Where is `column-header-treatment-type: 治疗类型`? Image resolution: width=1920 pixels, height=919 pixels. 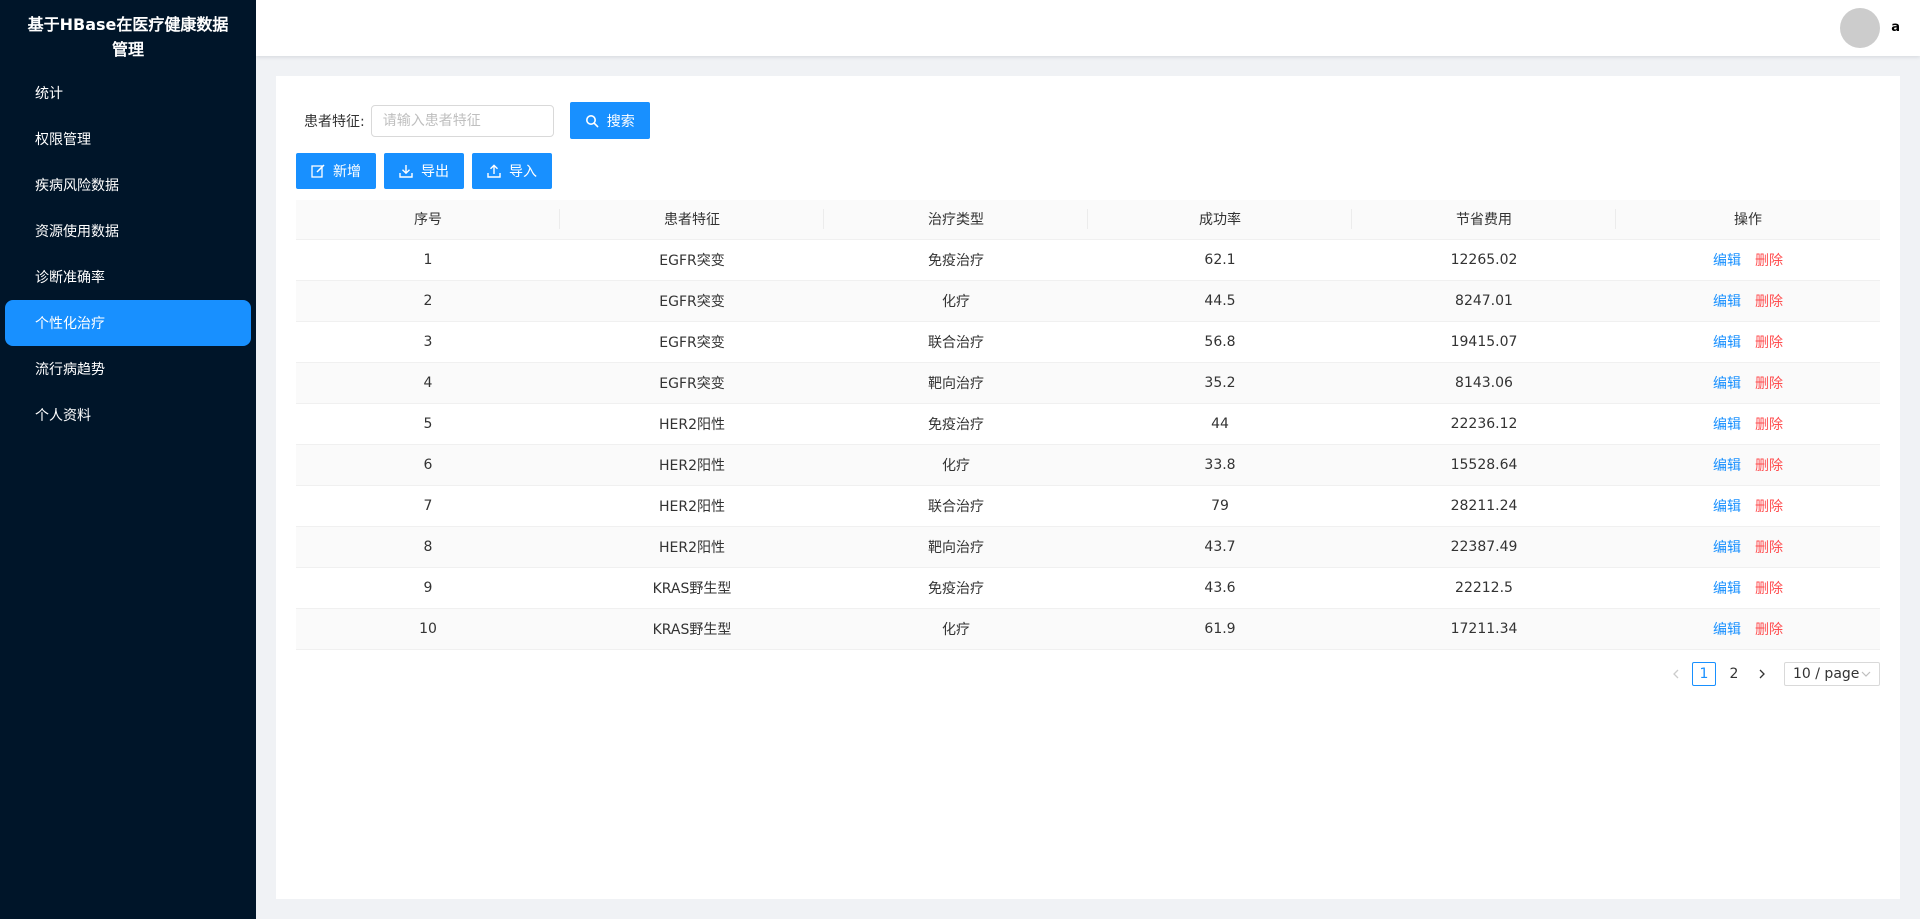
column-header-treatment-type: 治疗类型 is located at coordinates (956, 220).